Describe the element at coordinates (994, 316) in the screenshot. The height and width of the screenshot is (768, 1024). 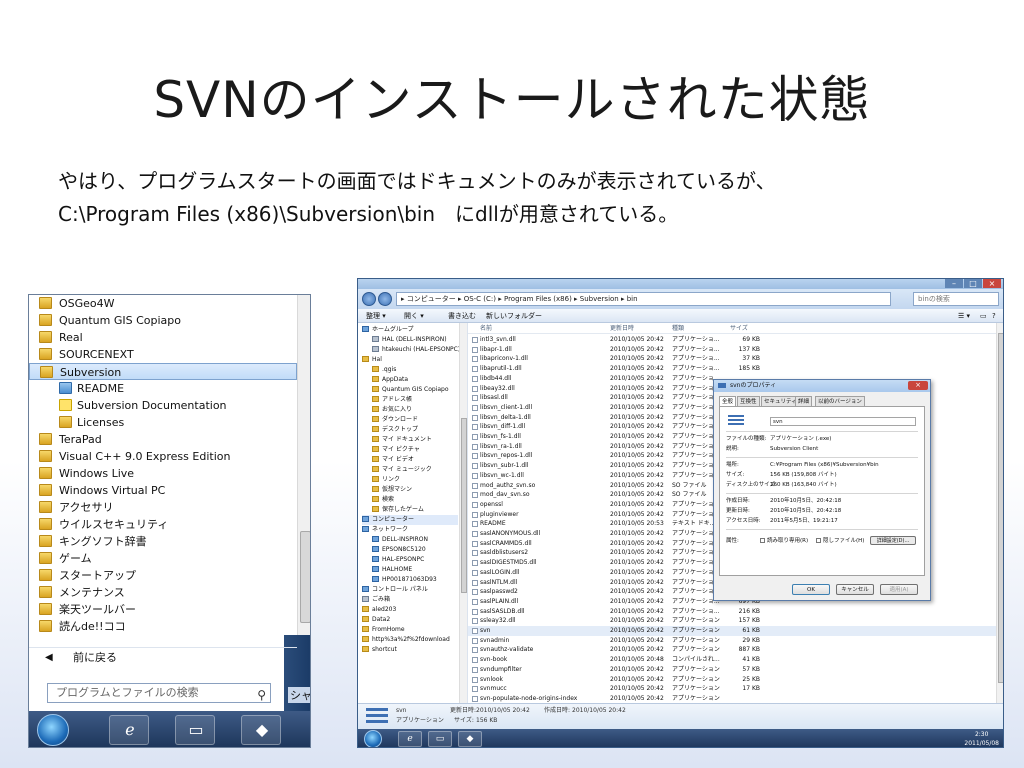
I see `help-icon: ?` at that location.